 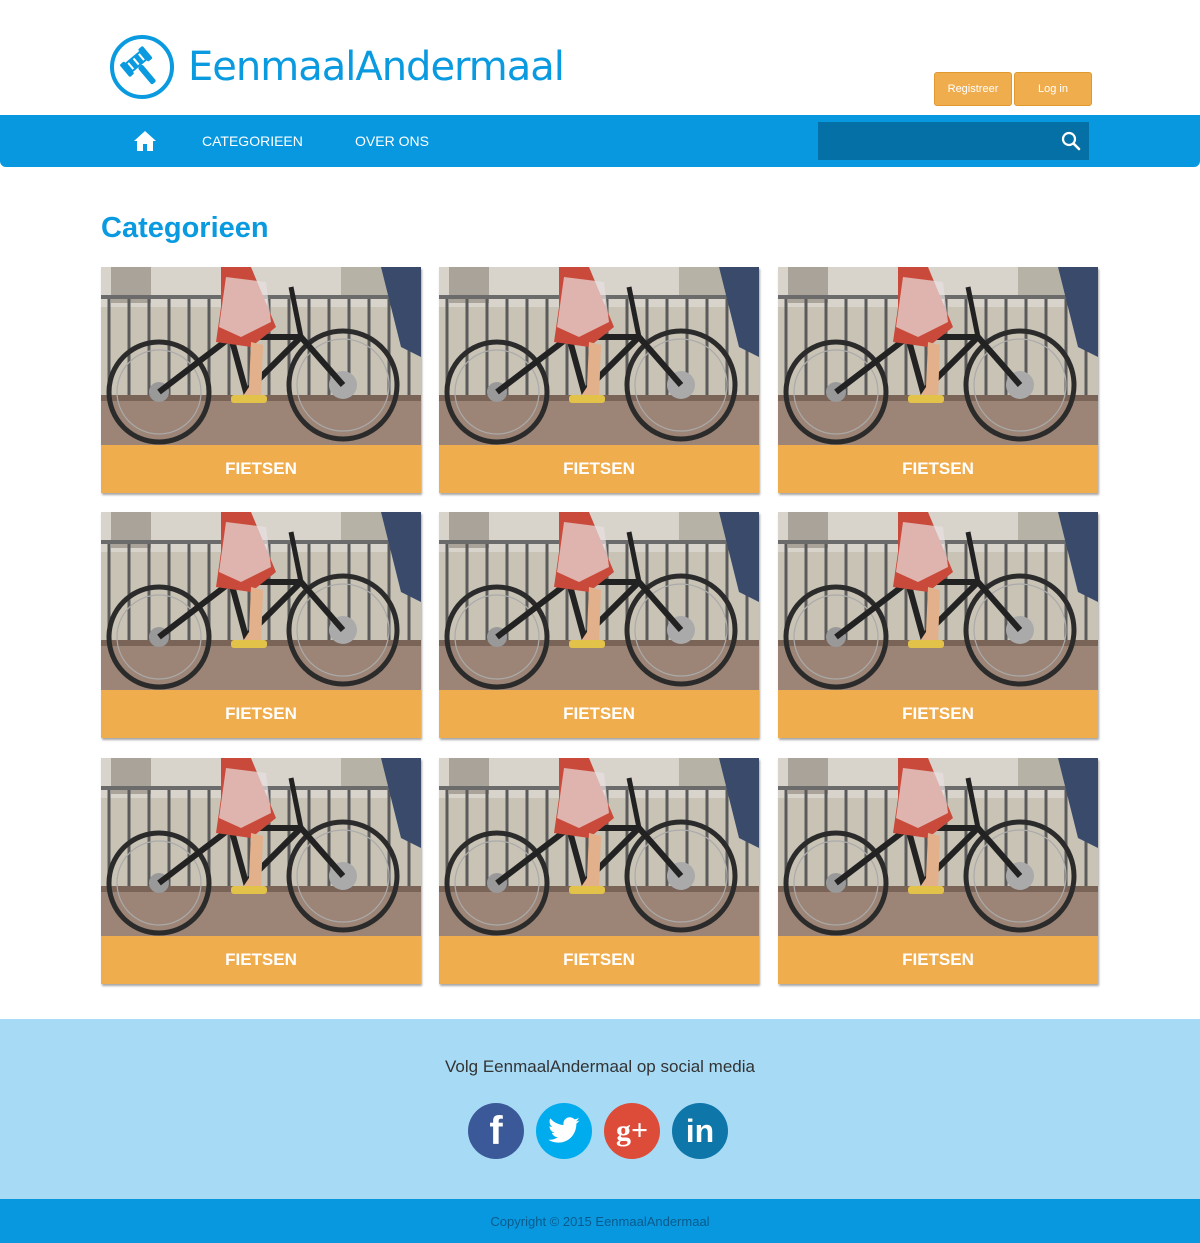 I want to click on main-navbar: CATEGORIEEN OVER ONS, so click(x=600, y=141).